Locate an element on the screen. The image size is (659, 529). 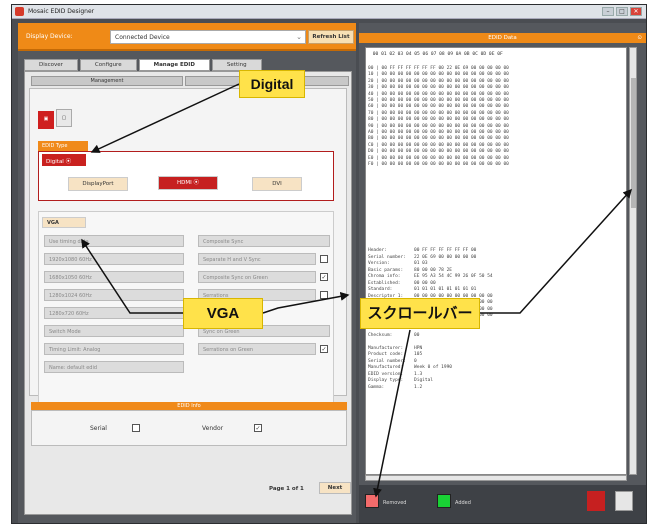
callout-digital: Digital is located at coordinates (272, 84).